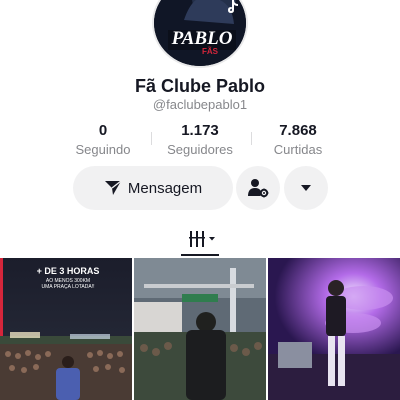 The height and width of the screenshot is (400, 400). Describe the element at coordinates (298, 149) in the screenshot. I see `stat-label: Curtidas` at that location.